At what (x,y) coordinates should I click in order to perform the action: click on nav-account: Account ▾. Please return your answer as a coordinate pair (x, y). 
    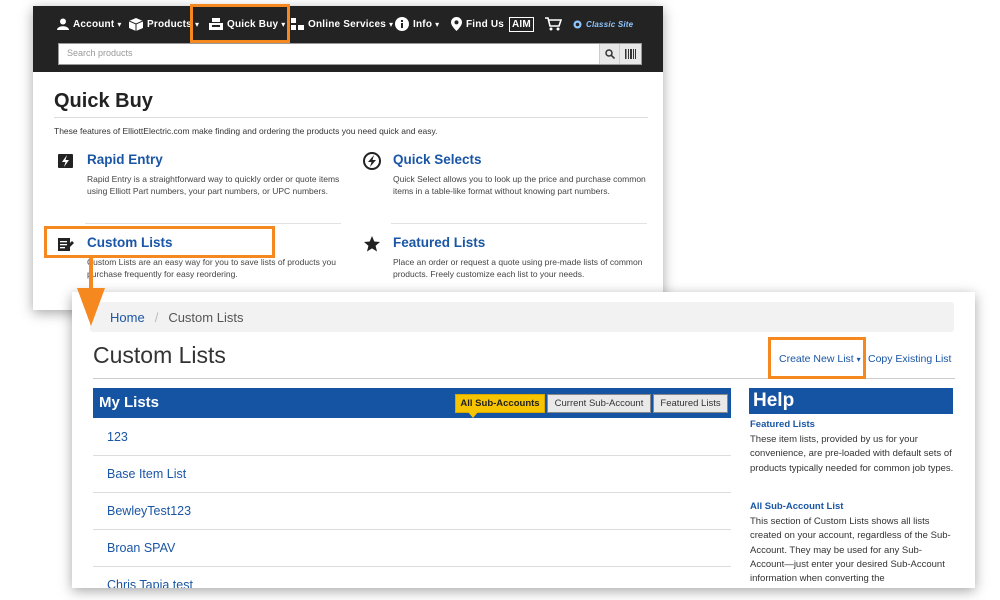
    Looking at the image, I should click on (89, 24).